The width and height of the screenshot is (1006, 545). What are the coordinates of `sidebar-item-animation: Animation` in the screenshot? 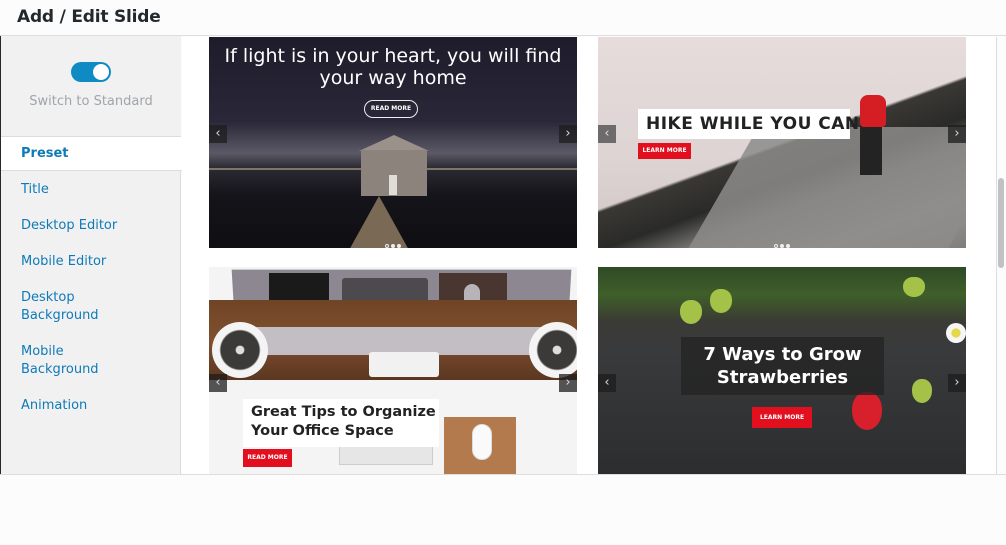 It's located at (91, 406).